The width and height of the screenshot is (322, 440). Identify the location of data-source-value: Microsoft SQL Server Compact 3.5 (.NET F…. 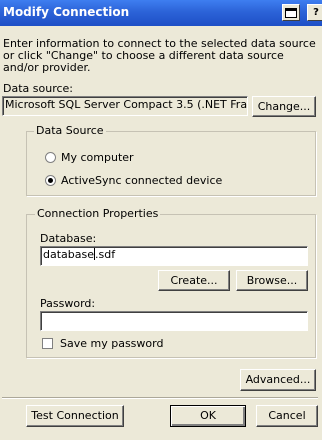
(126, 104).